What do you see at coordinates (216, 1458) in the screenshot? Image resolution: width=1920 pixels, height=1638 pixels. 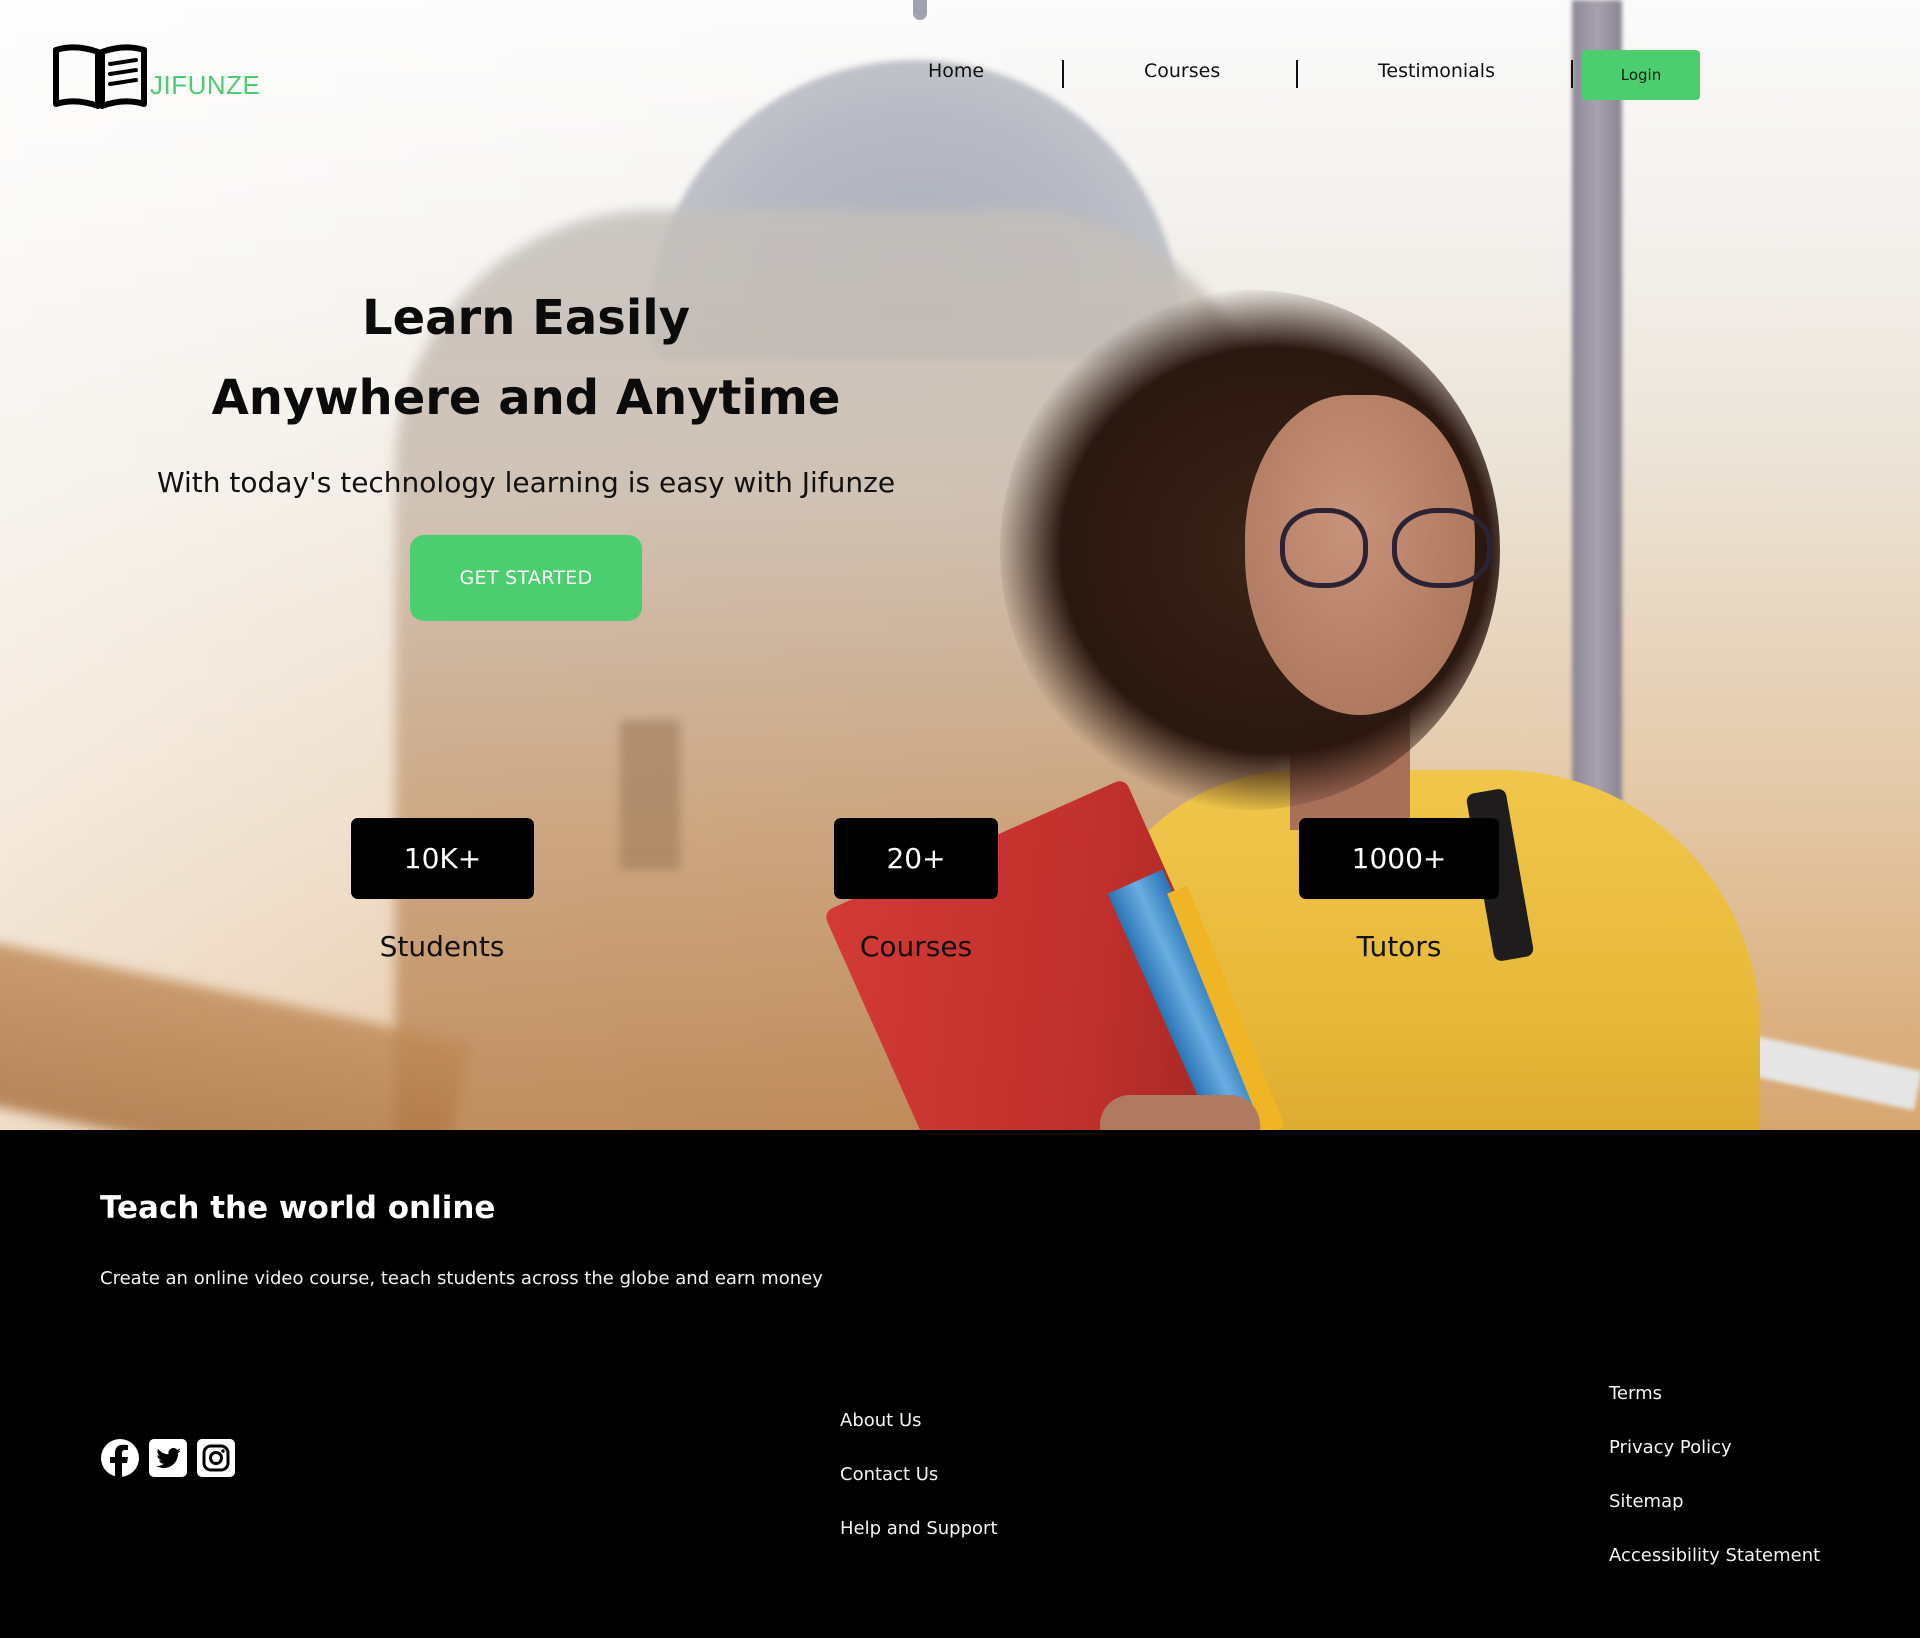 I see `instagram-icon` at bounding box center [216, 1458].